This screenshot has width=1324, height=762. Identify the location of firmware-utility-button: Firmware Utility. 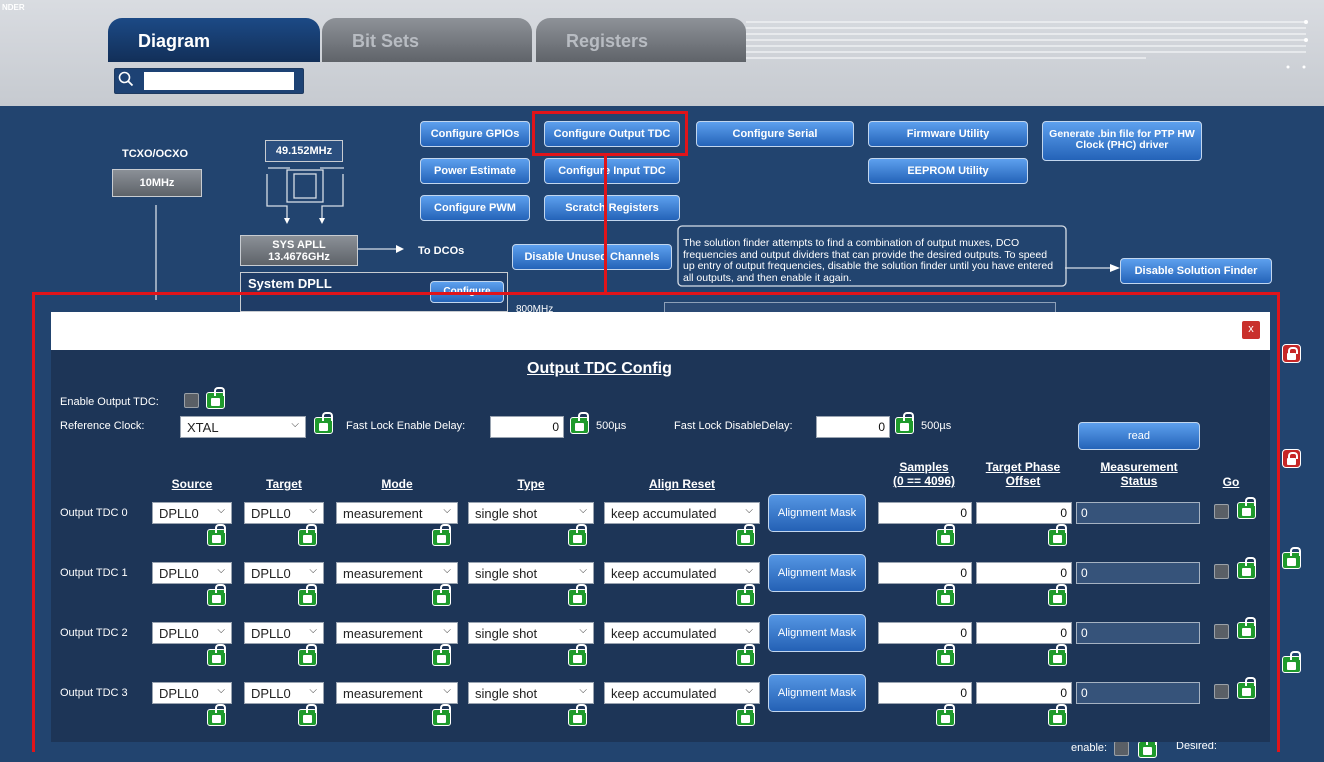
(948, 134).